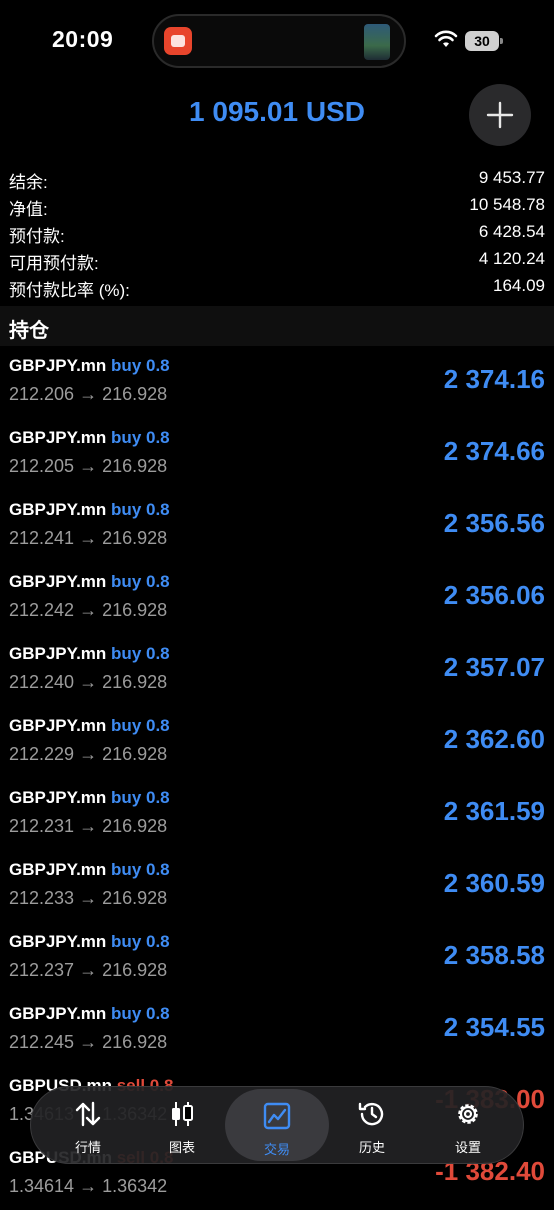  What do you see at coordinates (37, 236) in the screenshot?
I see `summary-label: 预付款:` at bounding box center [37, 236].